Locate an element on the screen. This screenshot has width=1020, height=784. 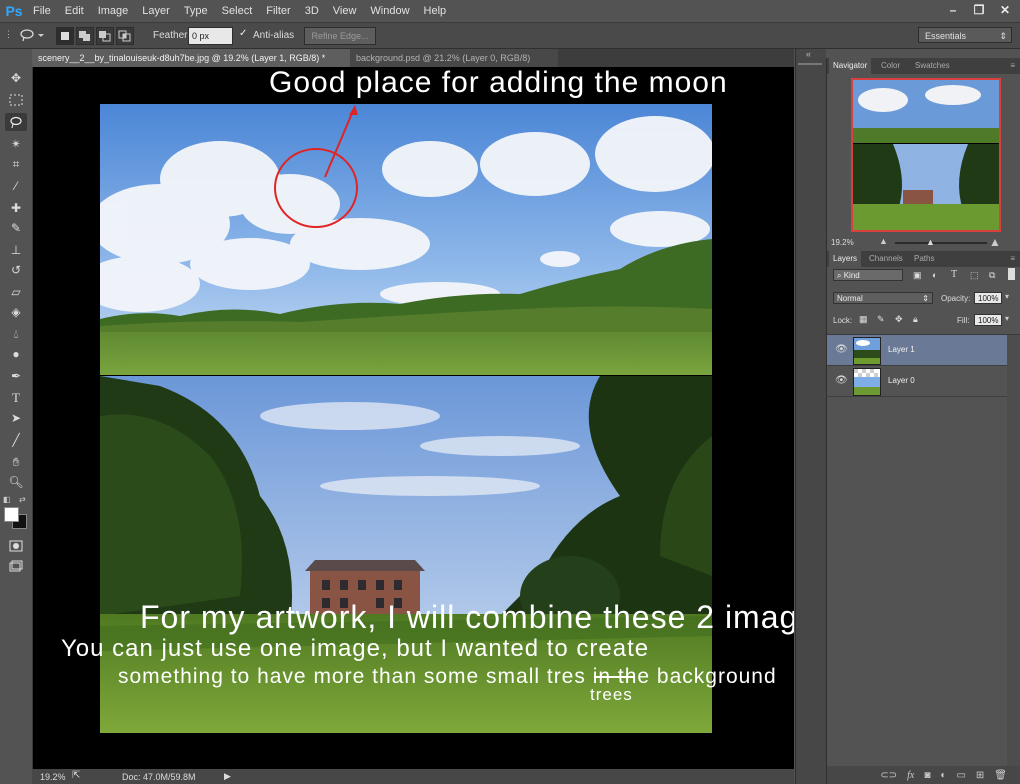
zoom-in-icon: ▲ is located at coordinates (995, 242).